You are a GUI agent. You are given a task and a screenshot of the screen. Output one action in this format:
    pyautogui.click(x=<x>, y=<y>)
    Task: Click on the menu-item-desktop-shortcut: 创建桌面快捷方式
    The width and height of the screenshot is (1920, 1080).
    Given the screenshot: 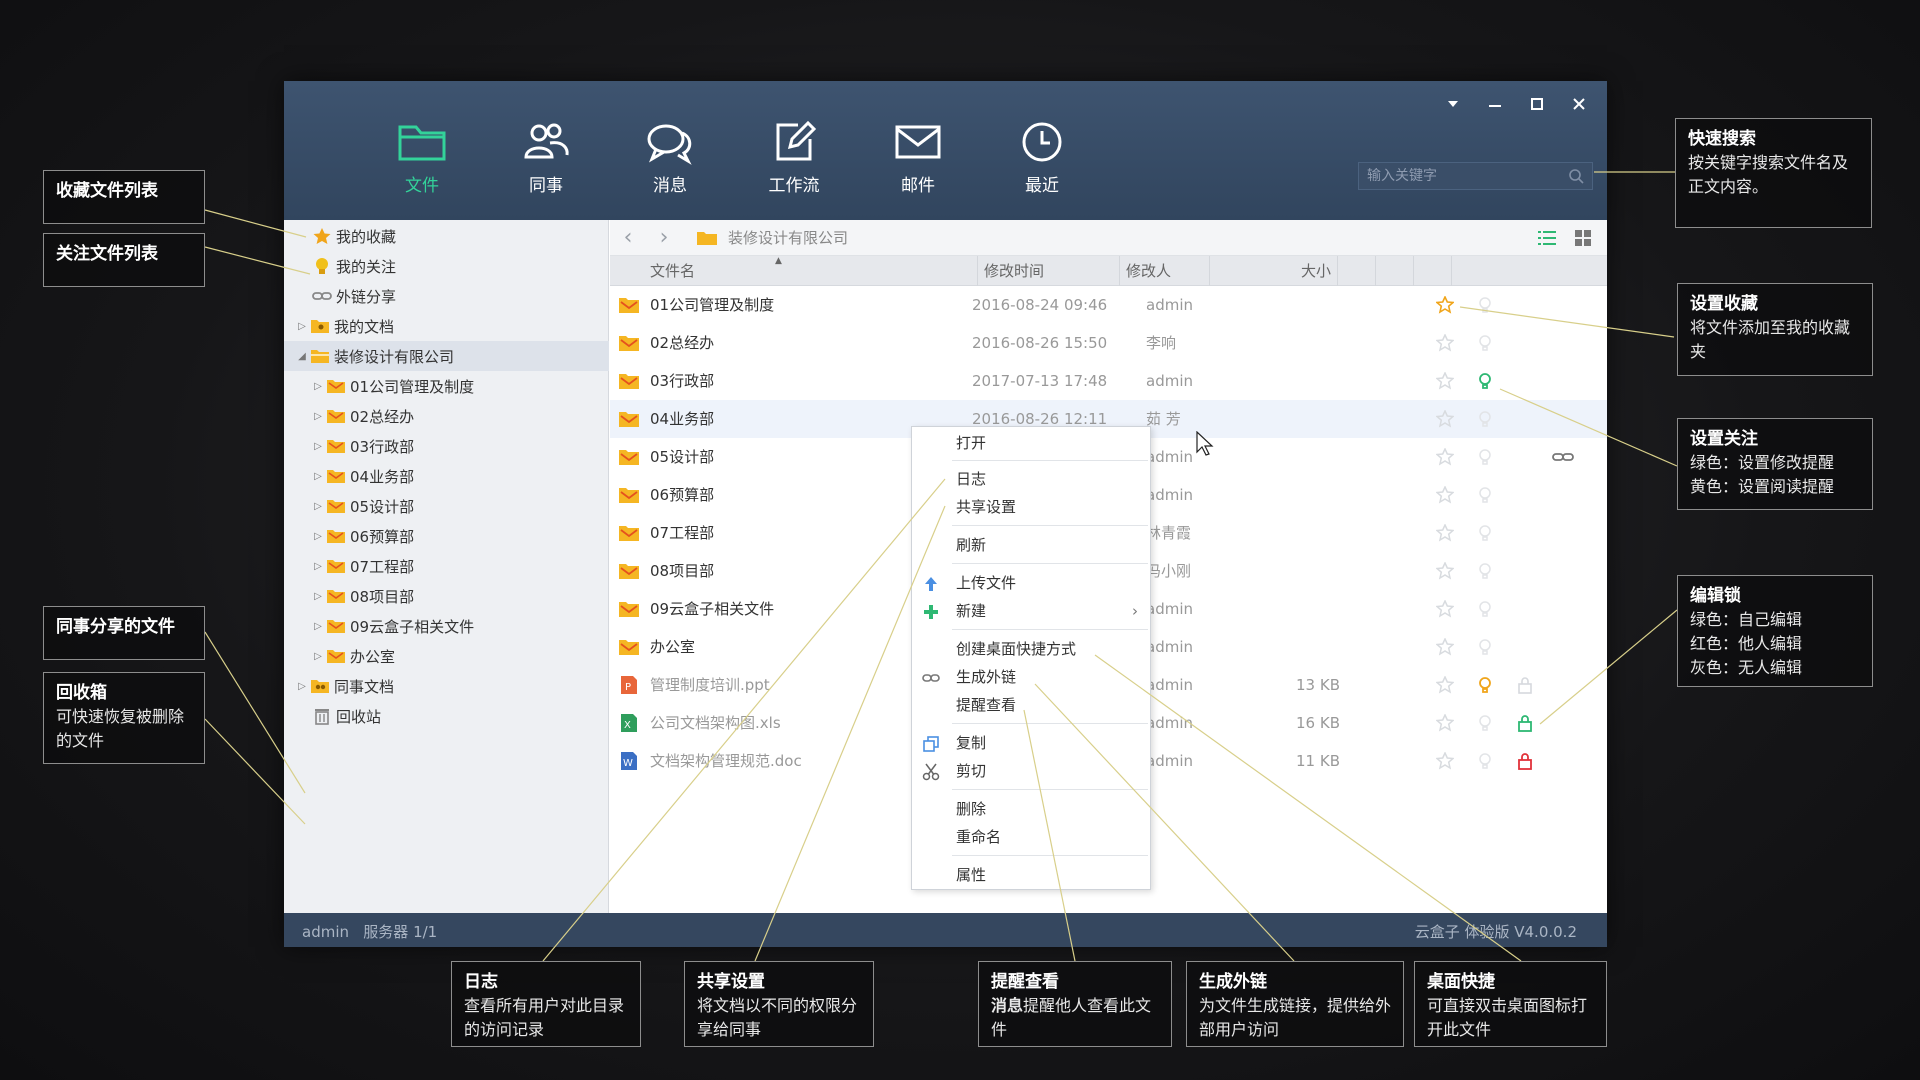 What is the action you would take?
    pyautogui.click(x=1031, y=649)
    